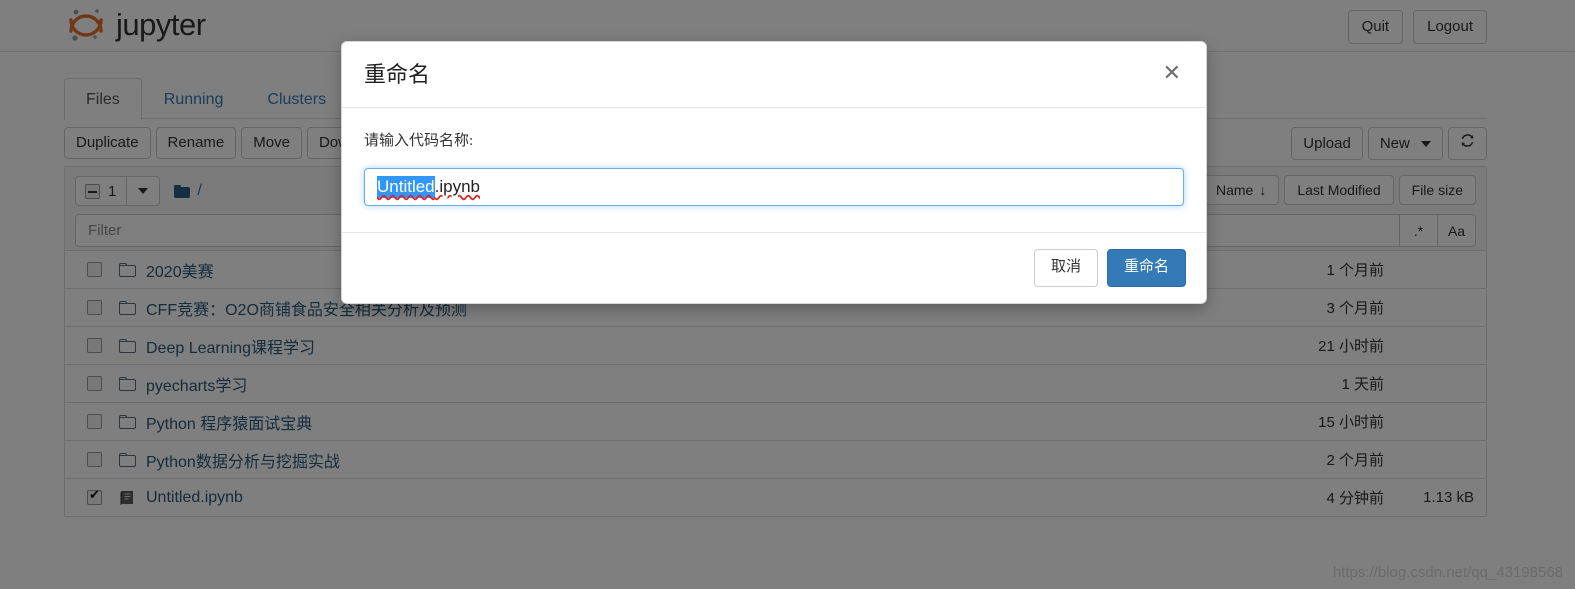 This screenshot has width=1575, height=589. I want to click on confirm-rename-button: 重命名, so click(1146, 268).